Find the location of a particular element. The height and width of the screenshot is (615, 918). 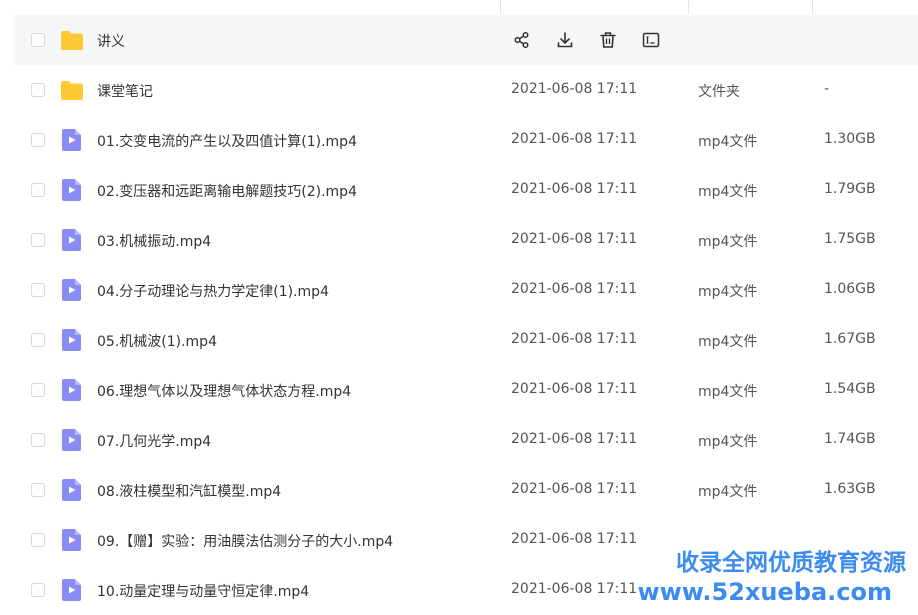

file-size: 1.06GB is located at coordinates (850, 289).